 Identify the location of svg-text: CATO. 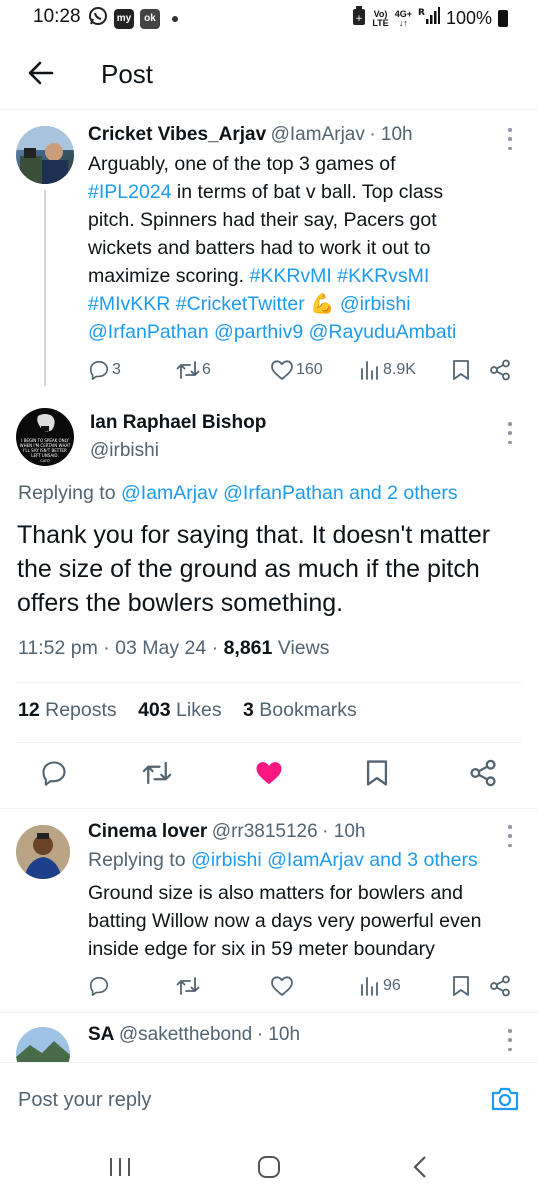
(45, 461).